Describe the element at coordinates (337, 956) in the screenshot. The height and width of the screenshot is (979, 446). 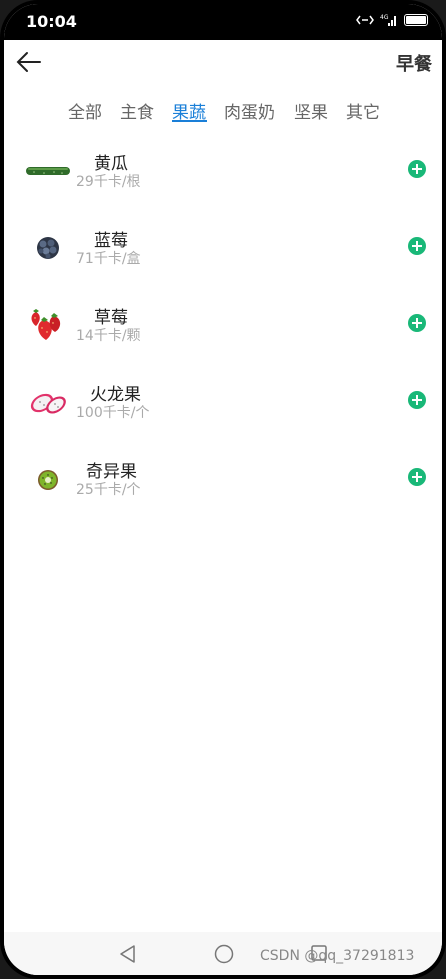
I see `watermark: CSDN @qq_37291813` at that location.